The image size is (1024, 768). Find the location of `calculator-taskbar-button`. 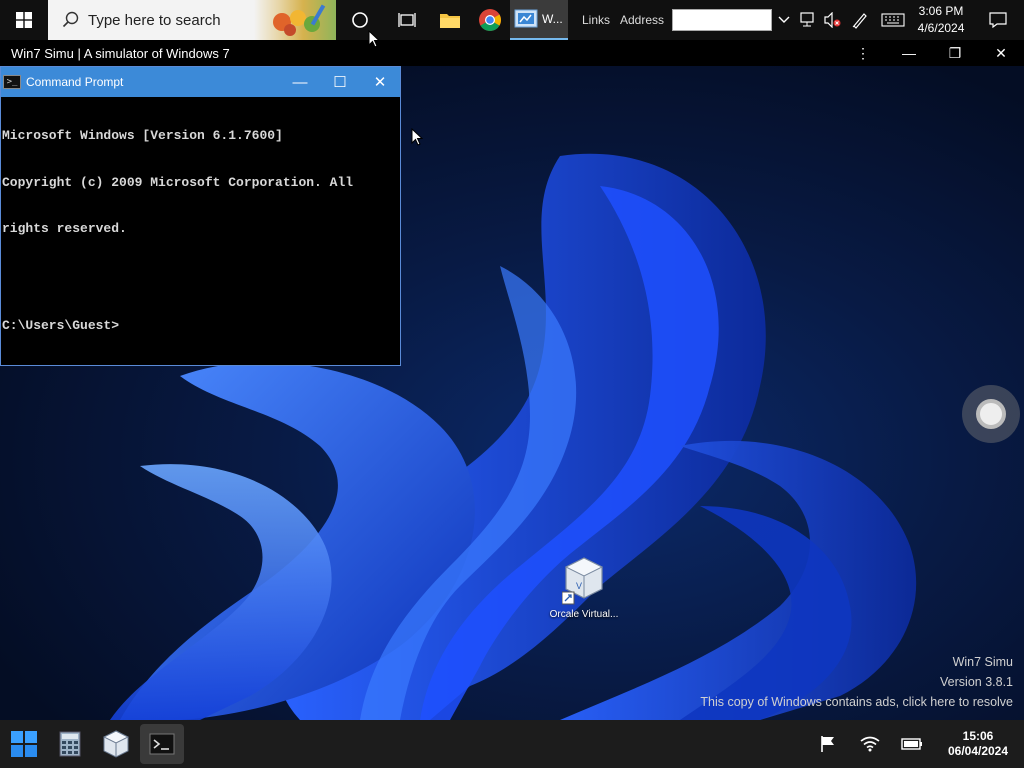

calculator-taskbar-button is located at coordinates (70, 744).